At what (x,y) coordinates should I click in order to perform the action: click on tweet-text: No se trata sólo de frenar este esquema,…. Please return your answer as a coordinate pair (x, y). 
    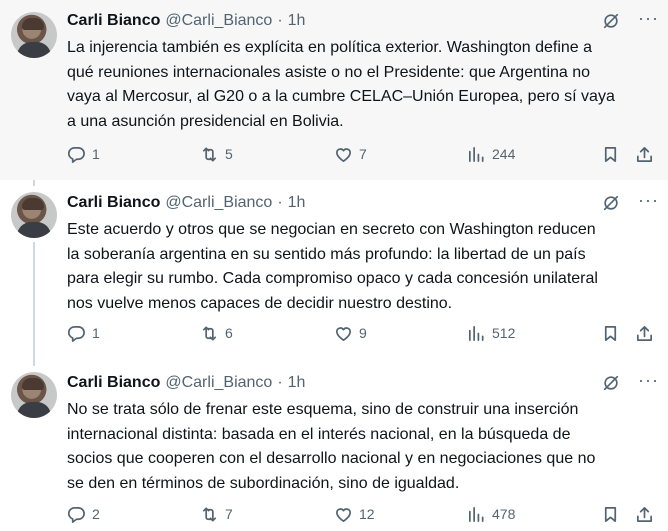
    Looking at the image, I should click on (331, 446).